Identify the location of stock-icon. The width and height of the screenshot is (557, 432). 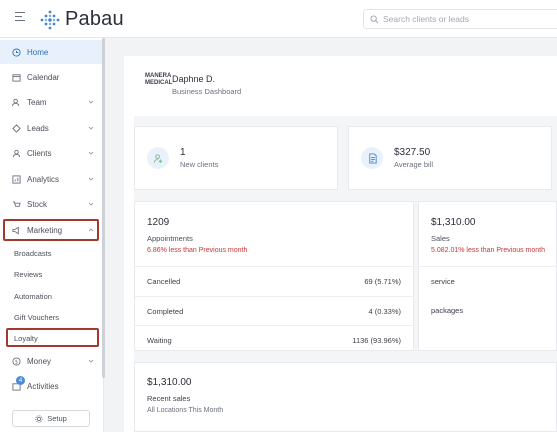
(16, 203).